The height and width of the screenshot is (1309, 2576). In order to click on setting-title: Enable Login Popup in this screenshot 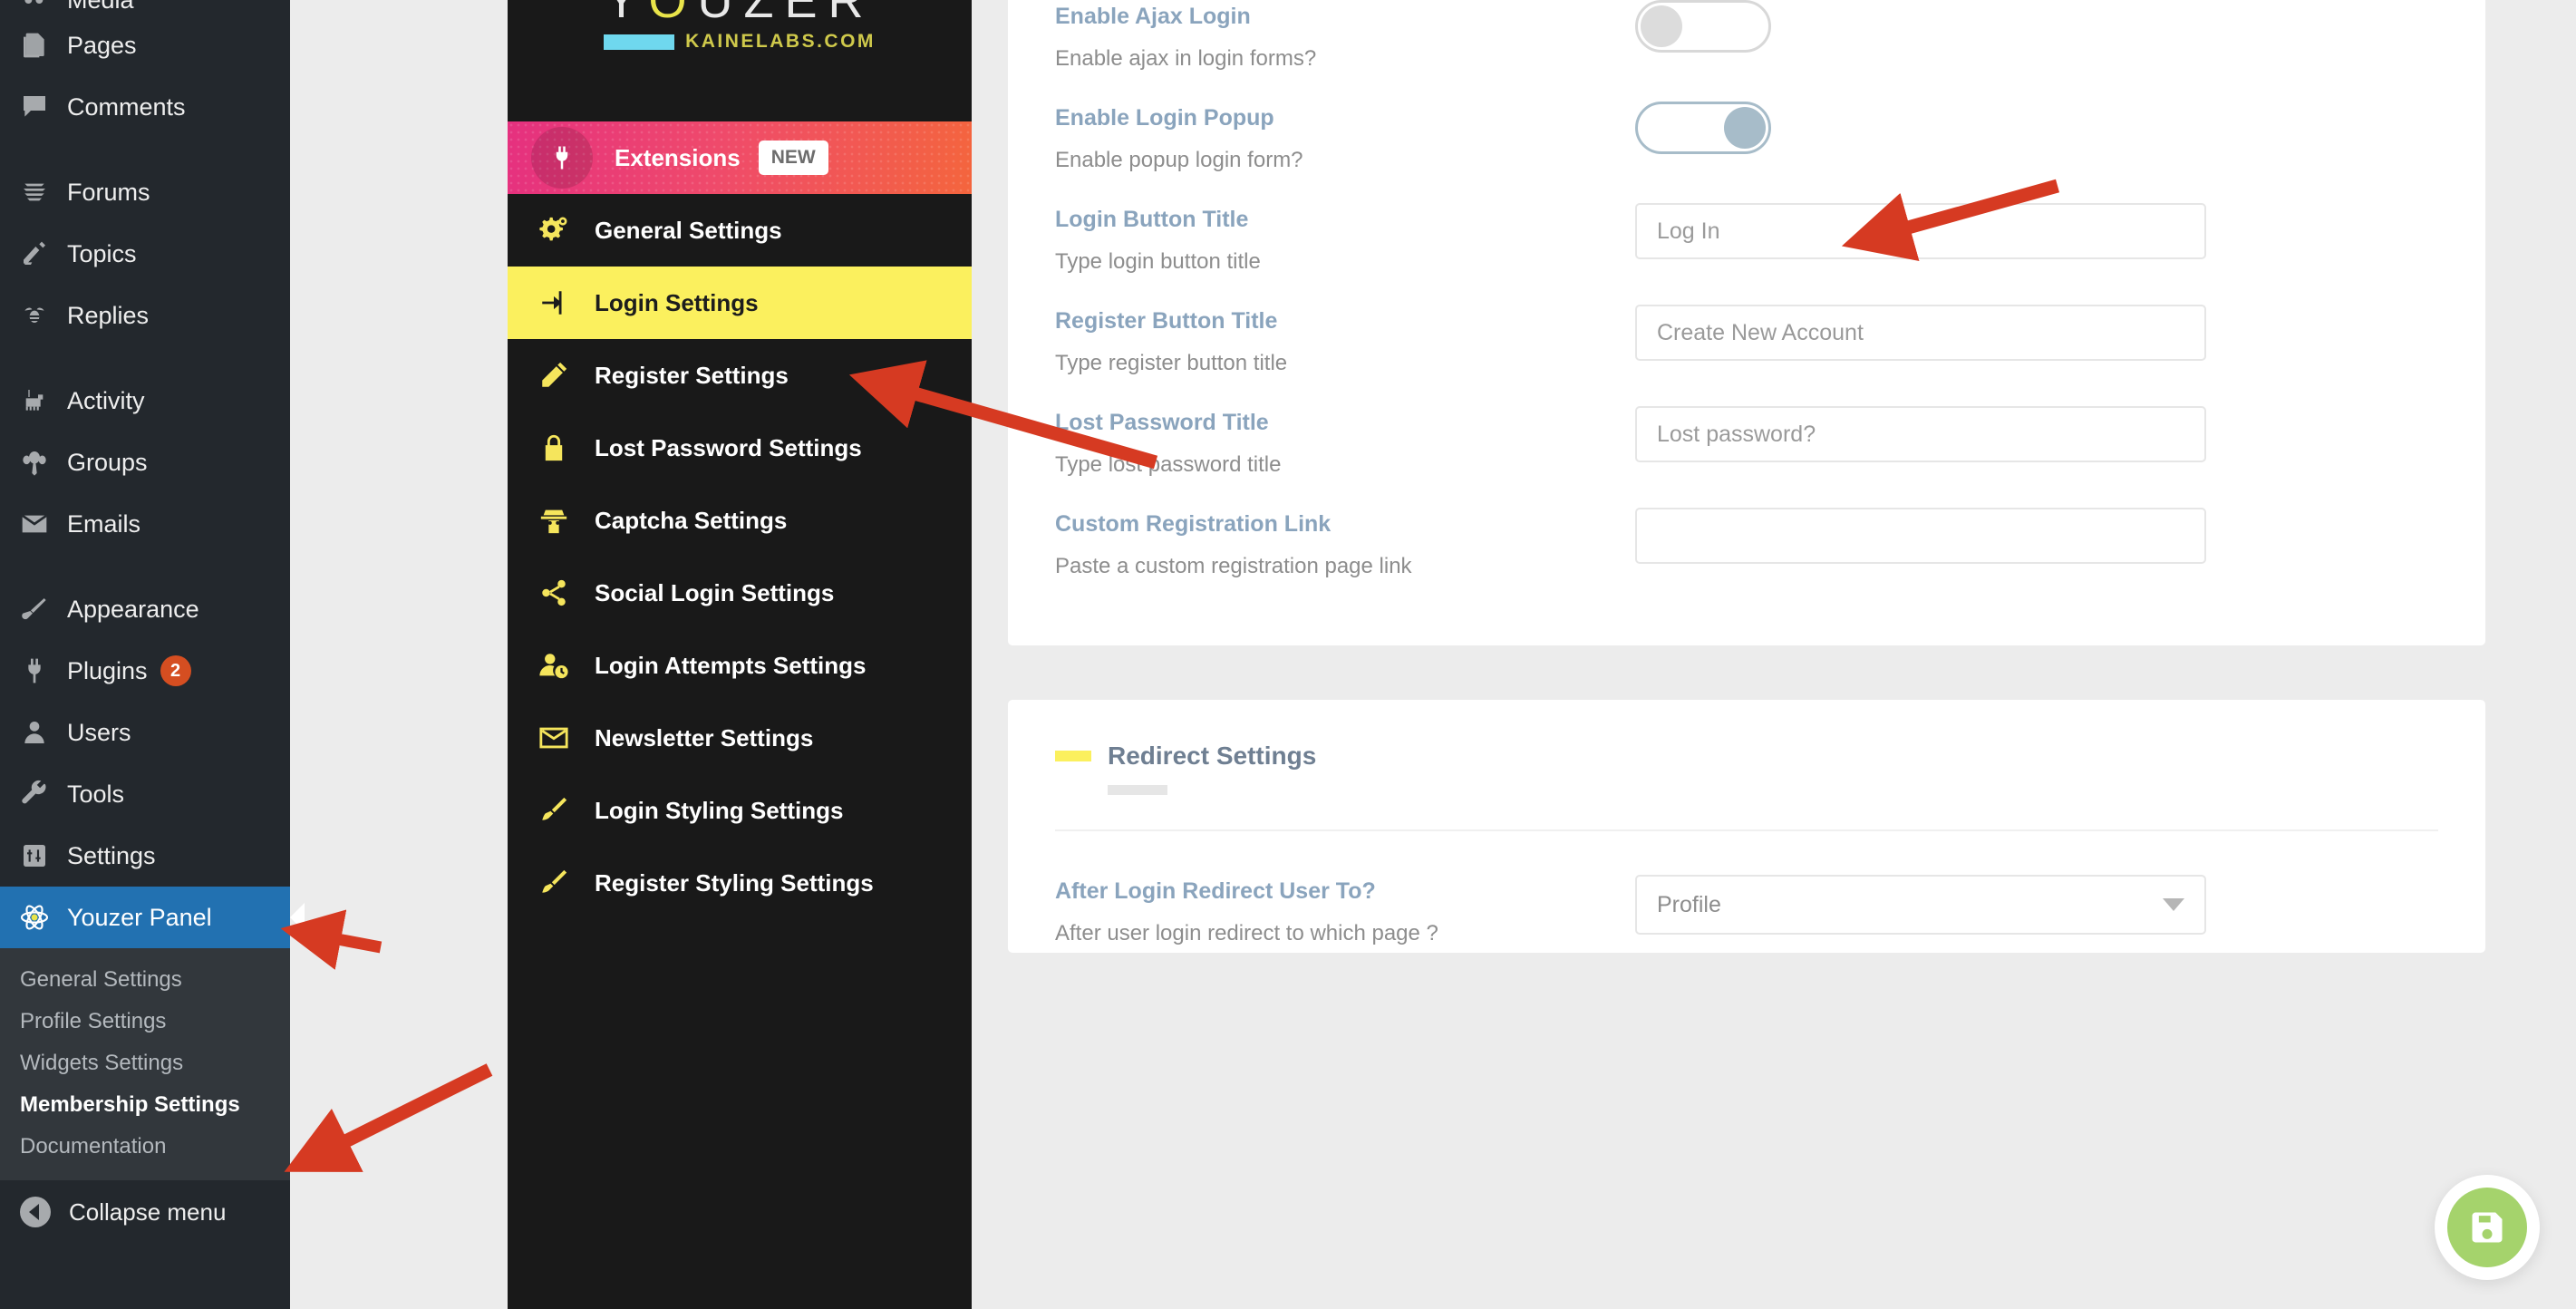, I will do `click(1164, 118)`.